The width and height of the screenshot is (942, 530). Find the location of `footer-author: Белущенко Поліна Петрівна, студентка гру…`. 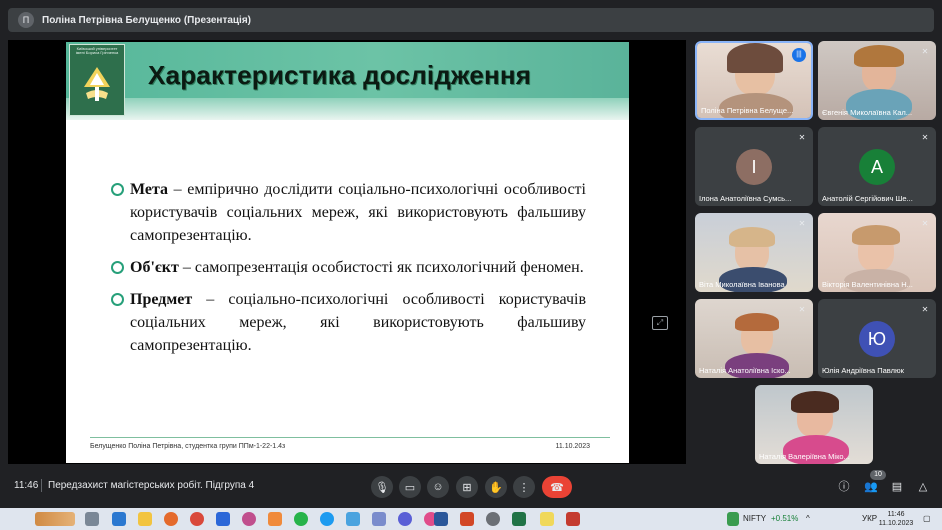

footer-author: Белущенко Поліна Петрівна, студентка гру… is located at coordinates (188, 446).